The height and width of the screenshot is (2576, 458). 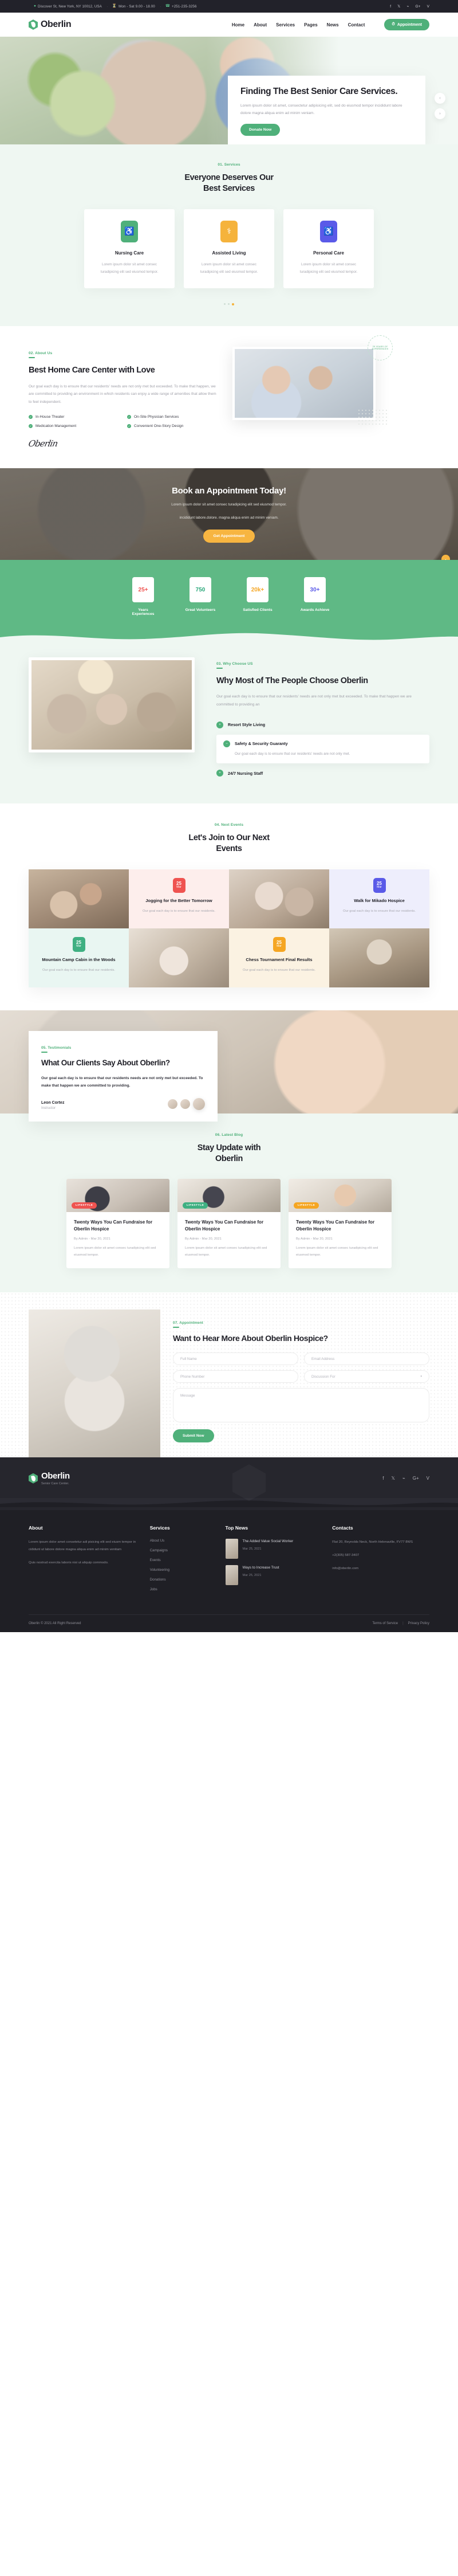 I want to click on why-title: Why Most of The People Choose Oberlin, so click(x=292, y=681).